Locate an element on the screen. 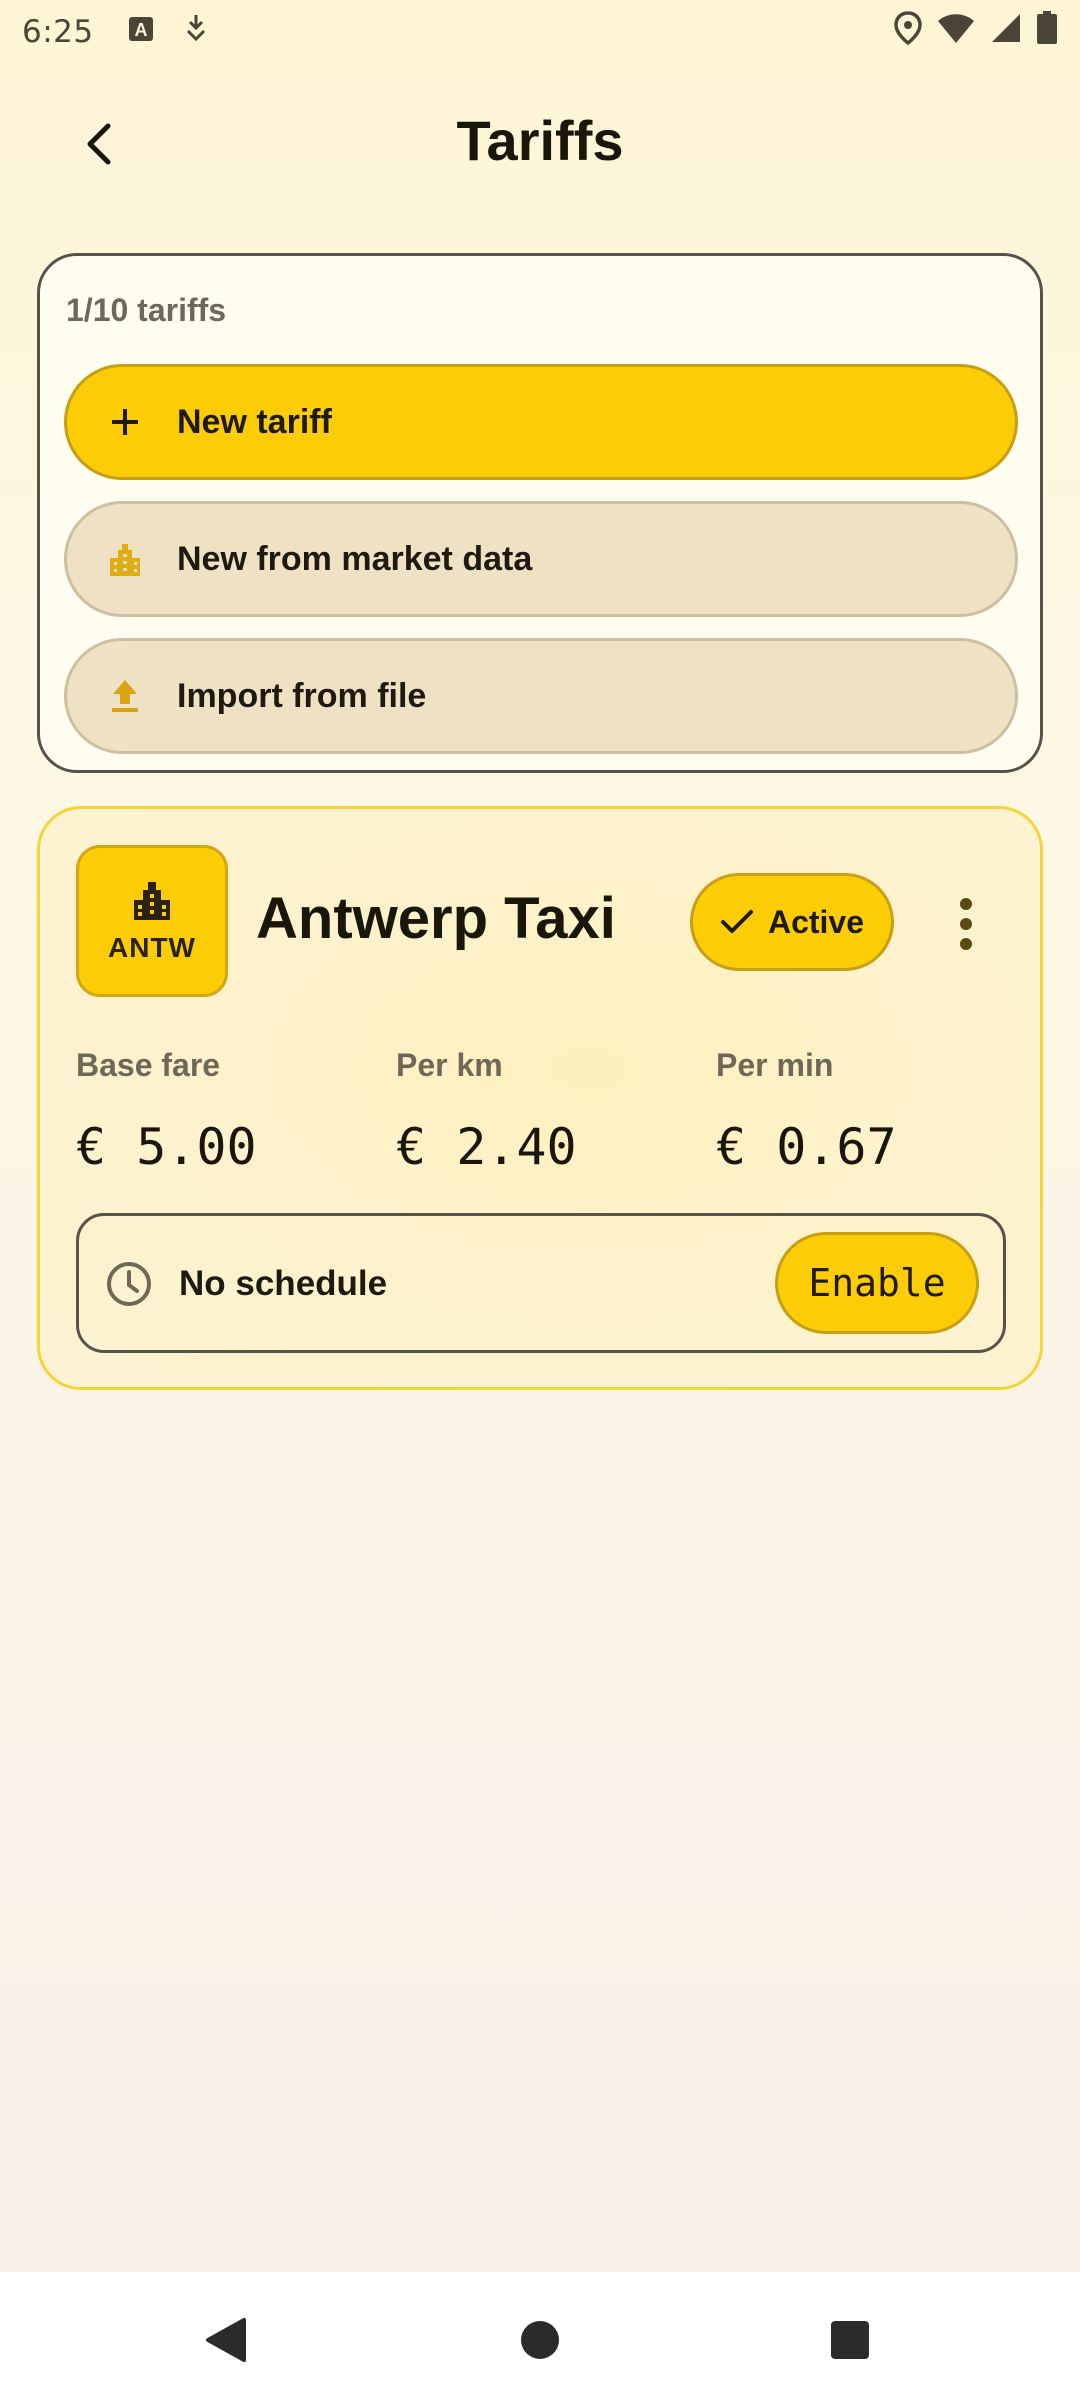  per-min-label: Per min is located at coordinates (775, 1065).